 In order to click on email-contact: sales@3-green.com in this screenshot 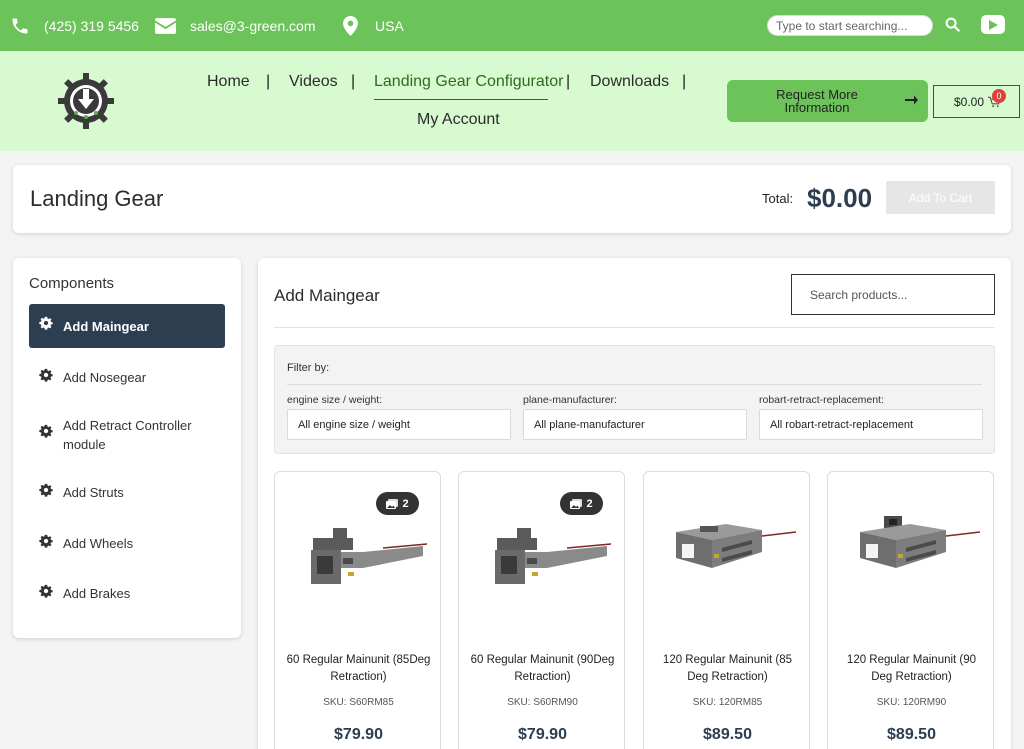, I will do `click(235, 25)`.